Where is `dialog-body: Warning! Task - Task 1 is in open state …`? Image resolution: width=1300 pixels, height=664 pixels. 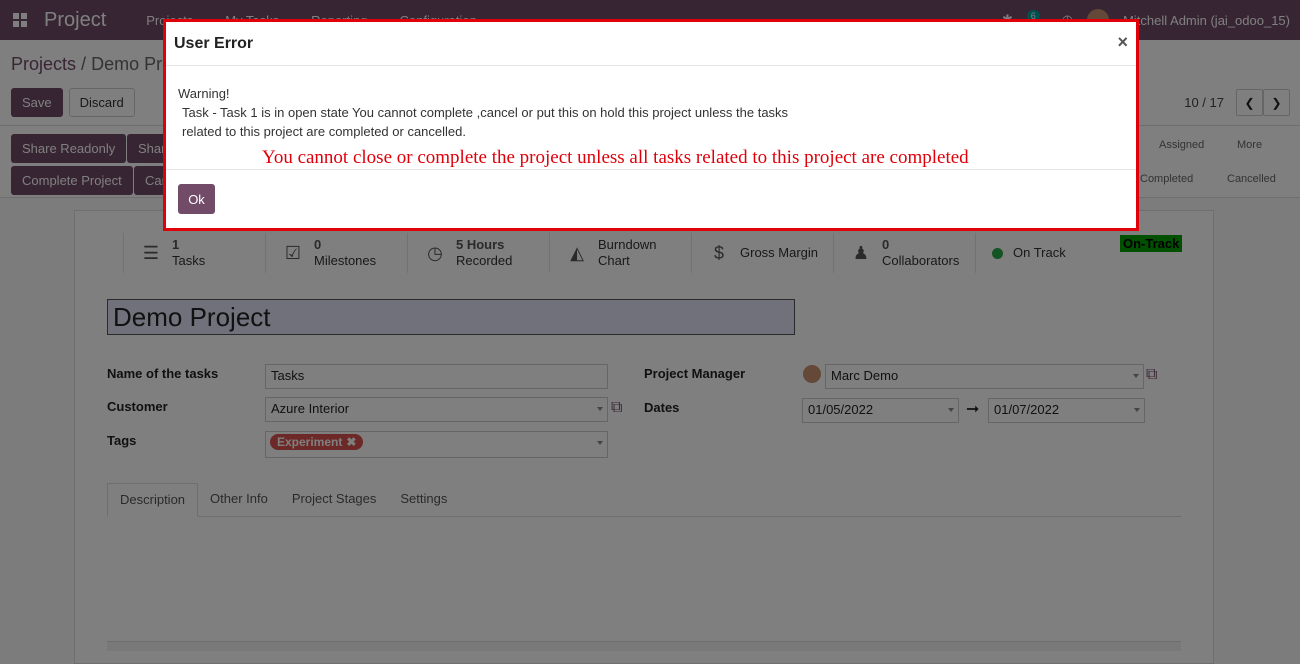
dialog-body: Warning! Task - Task 1 is in open state … is located at coordinates (651, 118).